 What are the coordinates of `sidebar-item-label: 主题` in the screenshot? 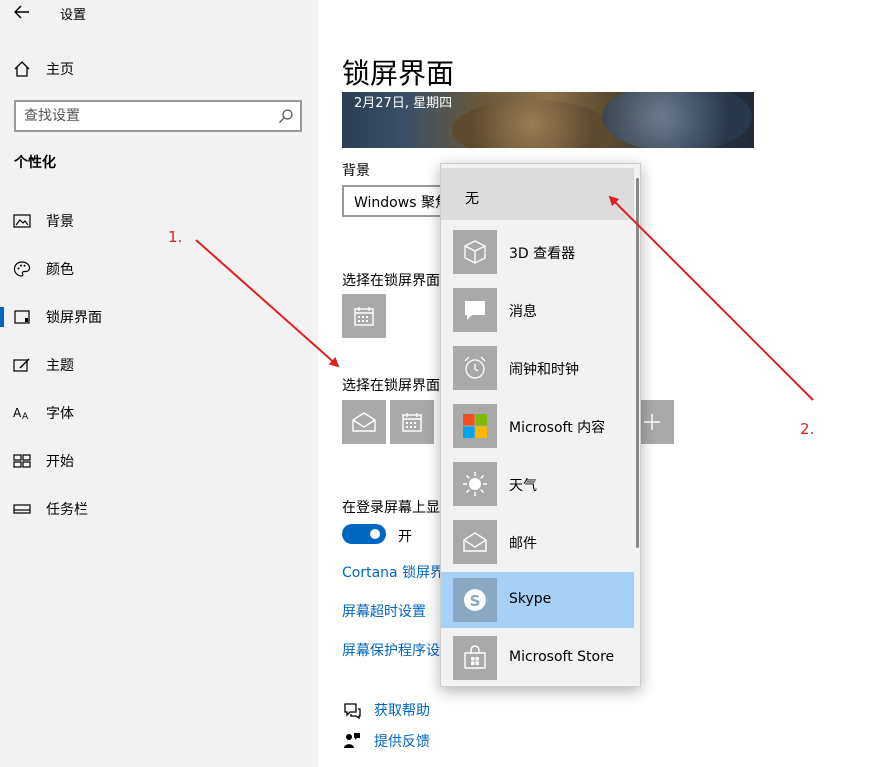 It's located at (60, 366).